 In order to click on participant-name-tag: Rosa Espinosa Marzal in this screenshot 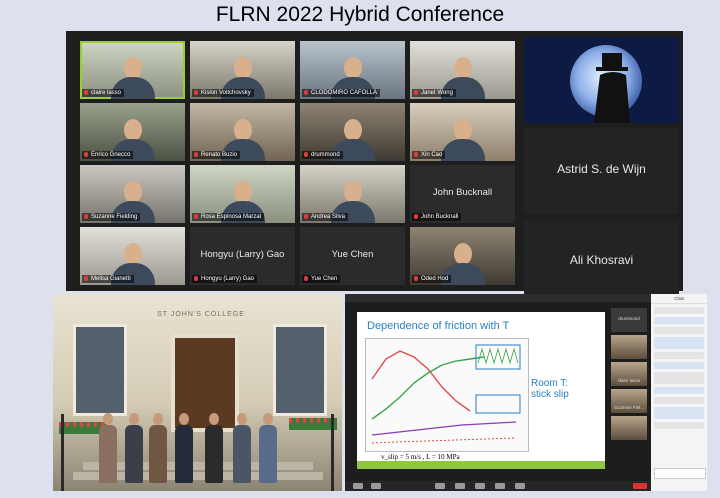, I will do `click(228, 217)`.